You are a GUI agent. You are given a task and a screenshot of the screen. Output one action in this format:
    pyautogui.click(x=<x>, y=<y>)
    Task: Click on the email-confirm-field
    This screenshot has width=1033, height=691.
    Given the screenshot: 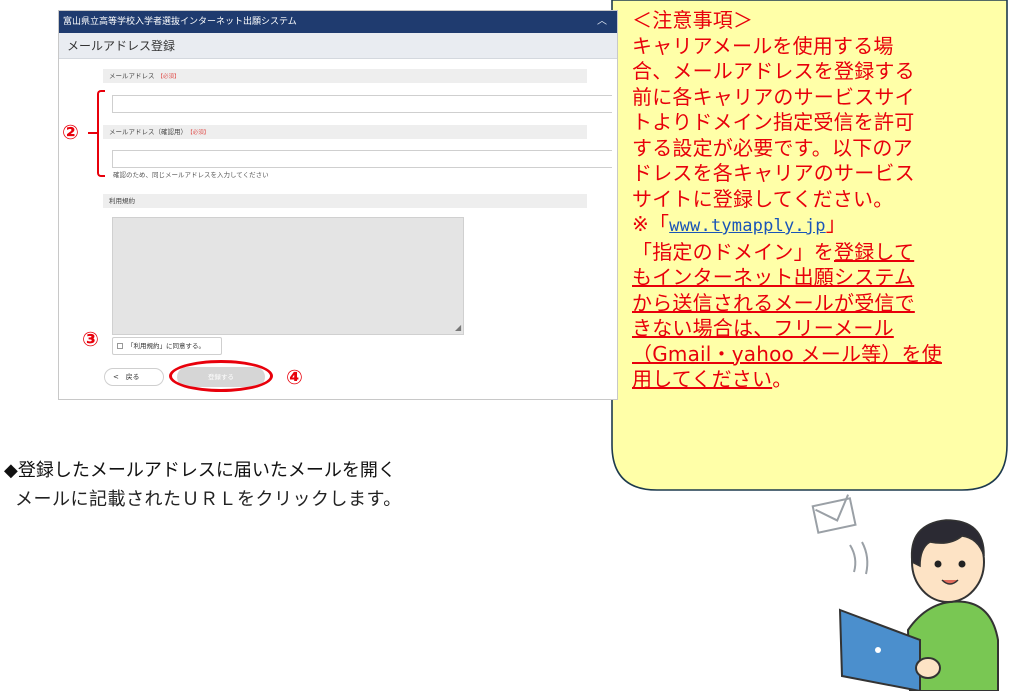 What is the action you would take?
    pyautogui.click(x=362, y=159)
    